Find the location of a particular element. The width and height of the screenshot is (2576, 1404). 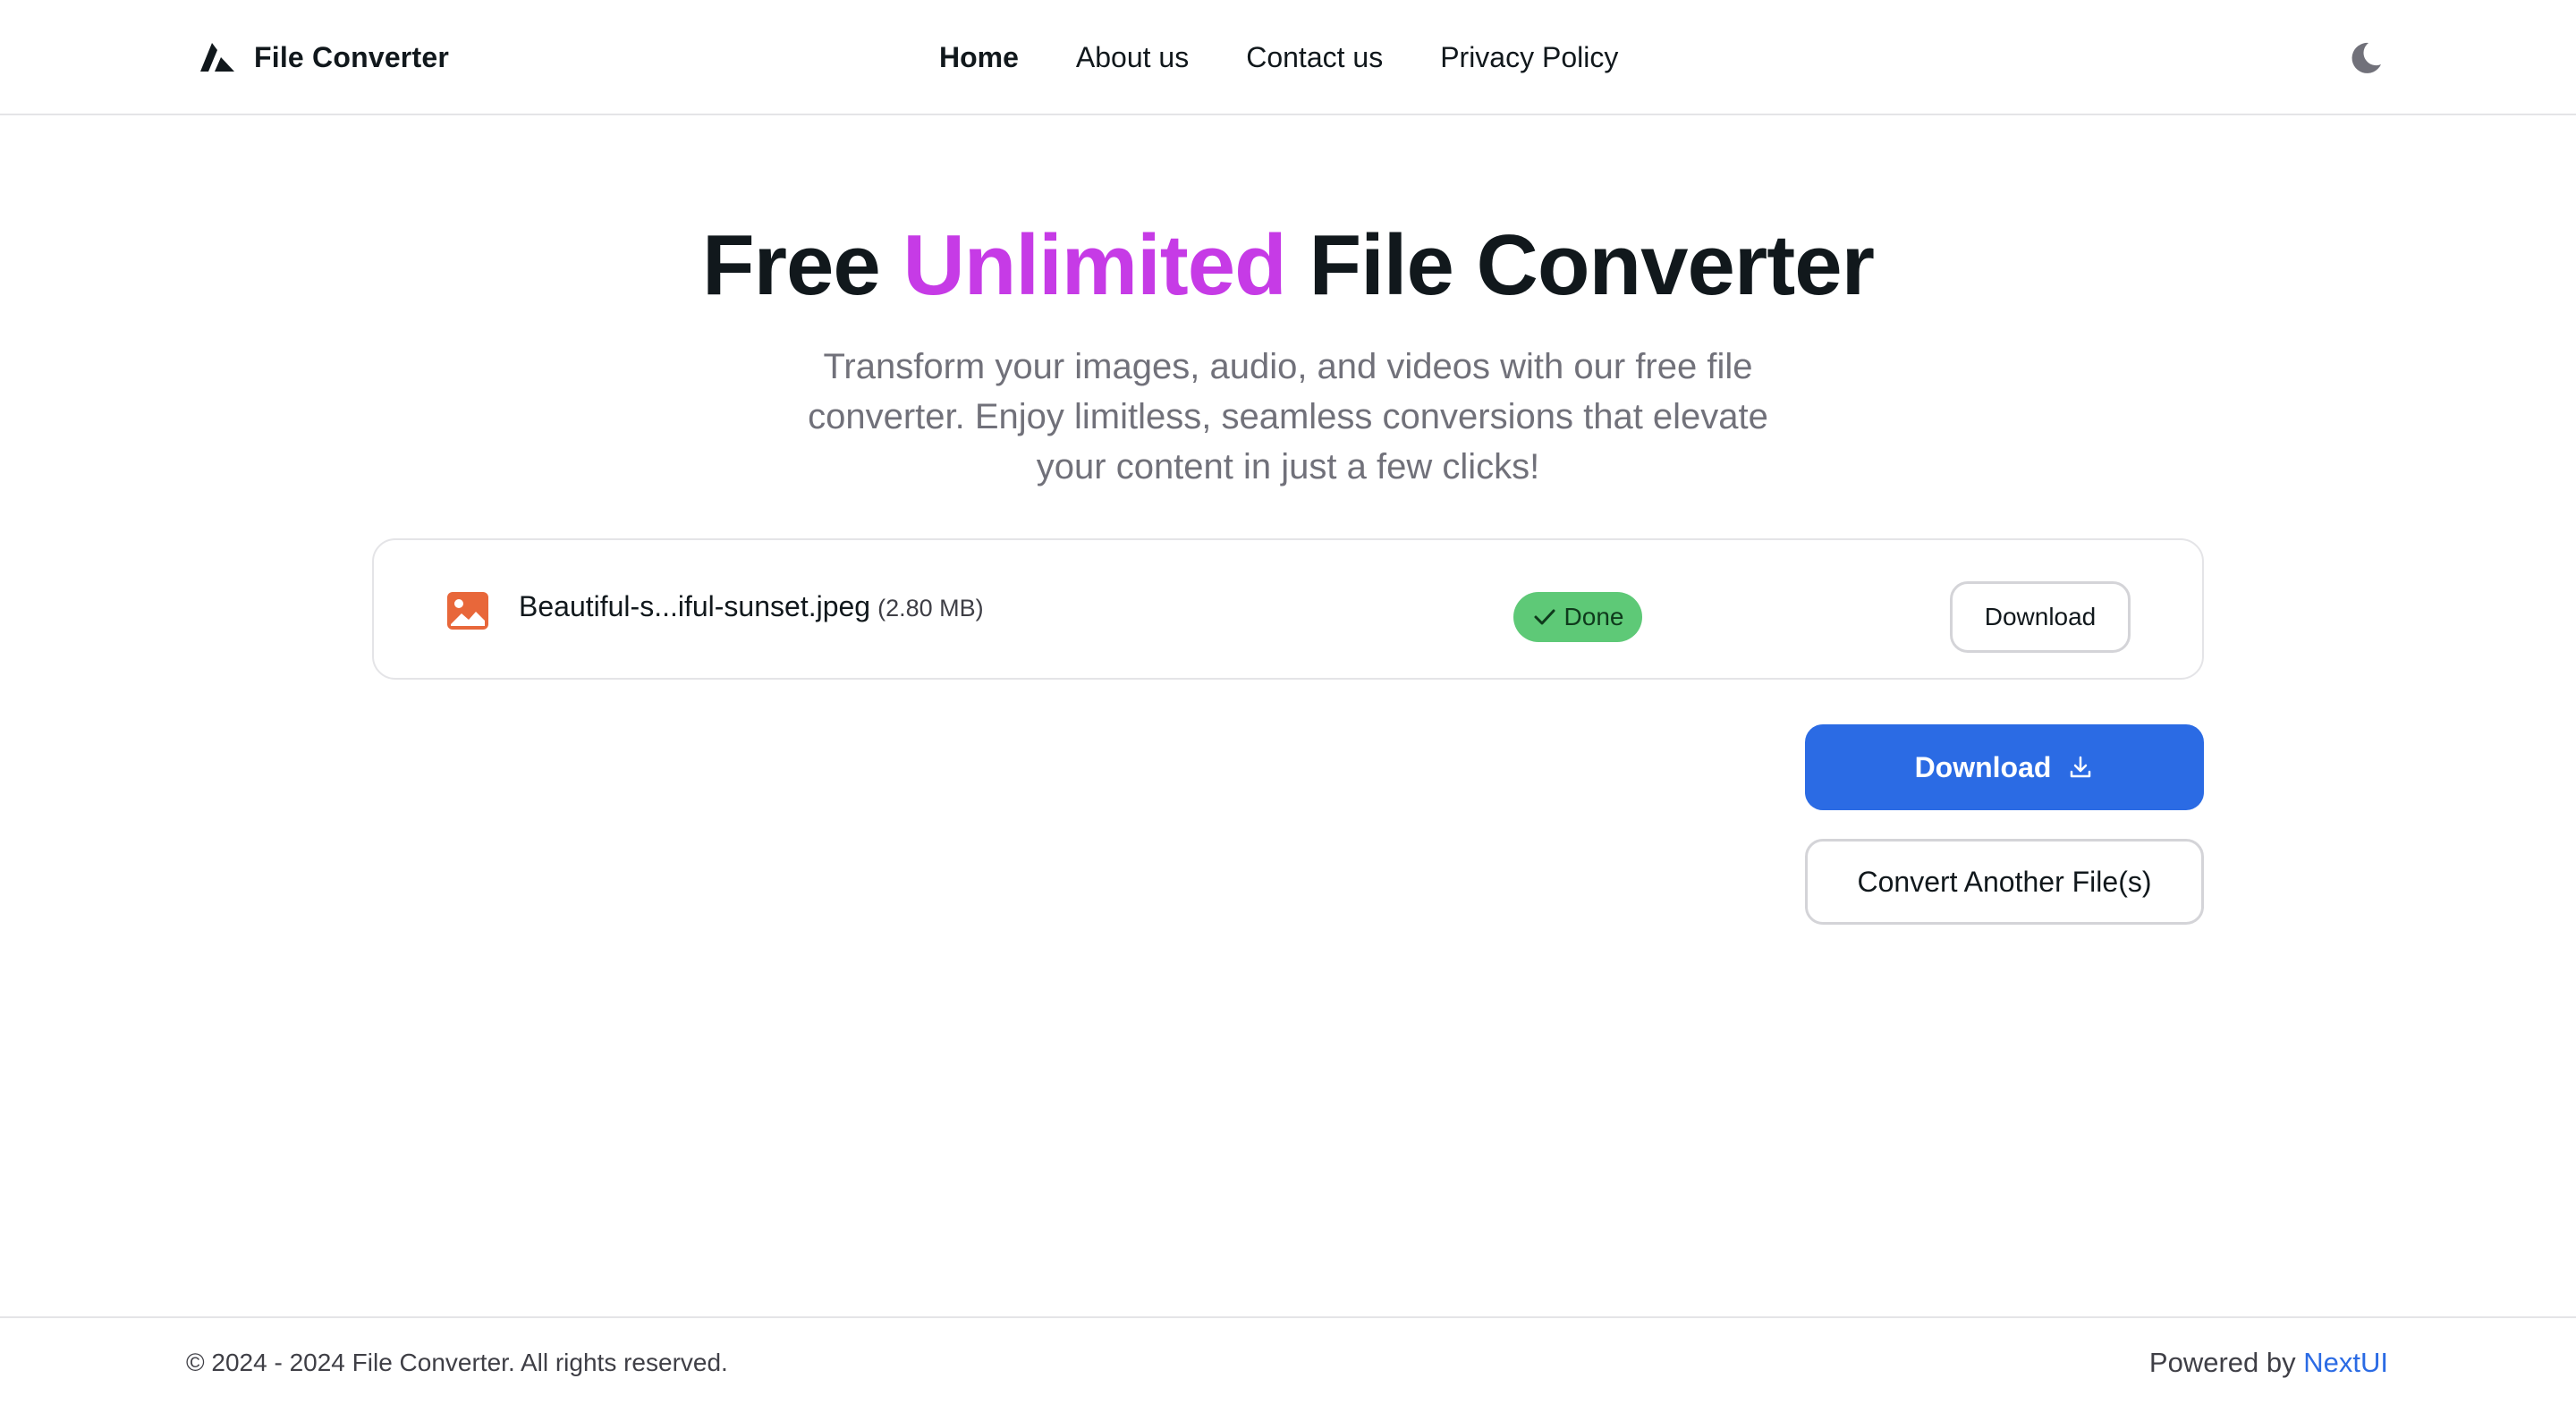

nav-links: Home About us Contact us Privacy Policy is located at coordinates (1278, 58).